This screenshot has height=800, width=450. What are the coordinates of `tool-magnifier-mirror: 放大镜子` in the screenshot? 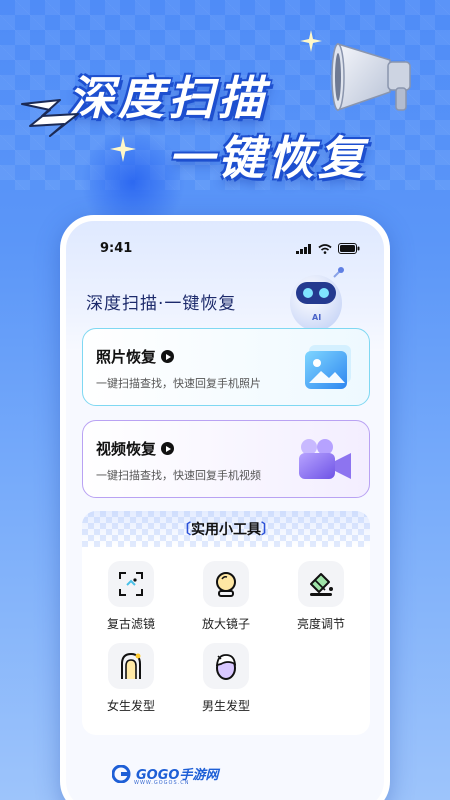 It's located at (226, 596).